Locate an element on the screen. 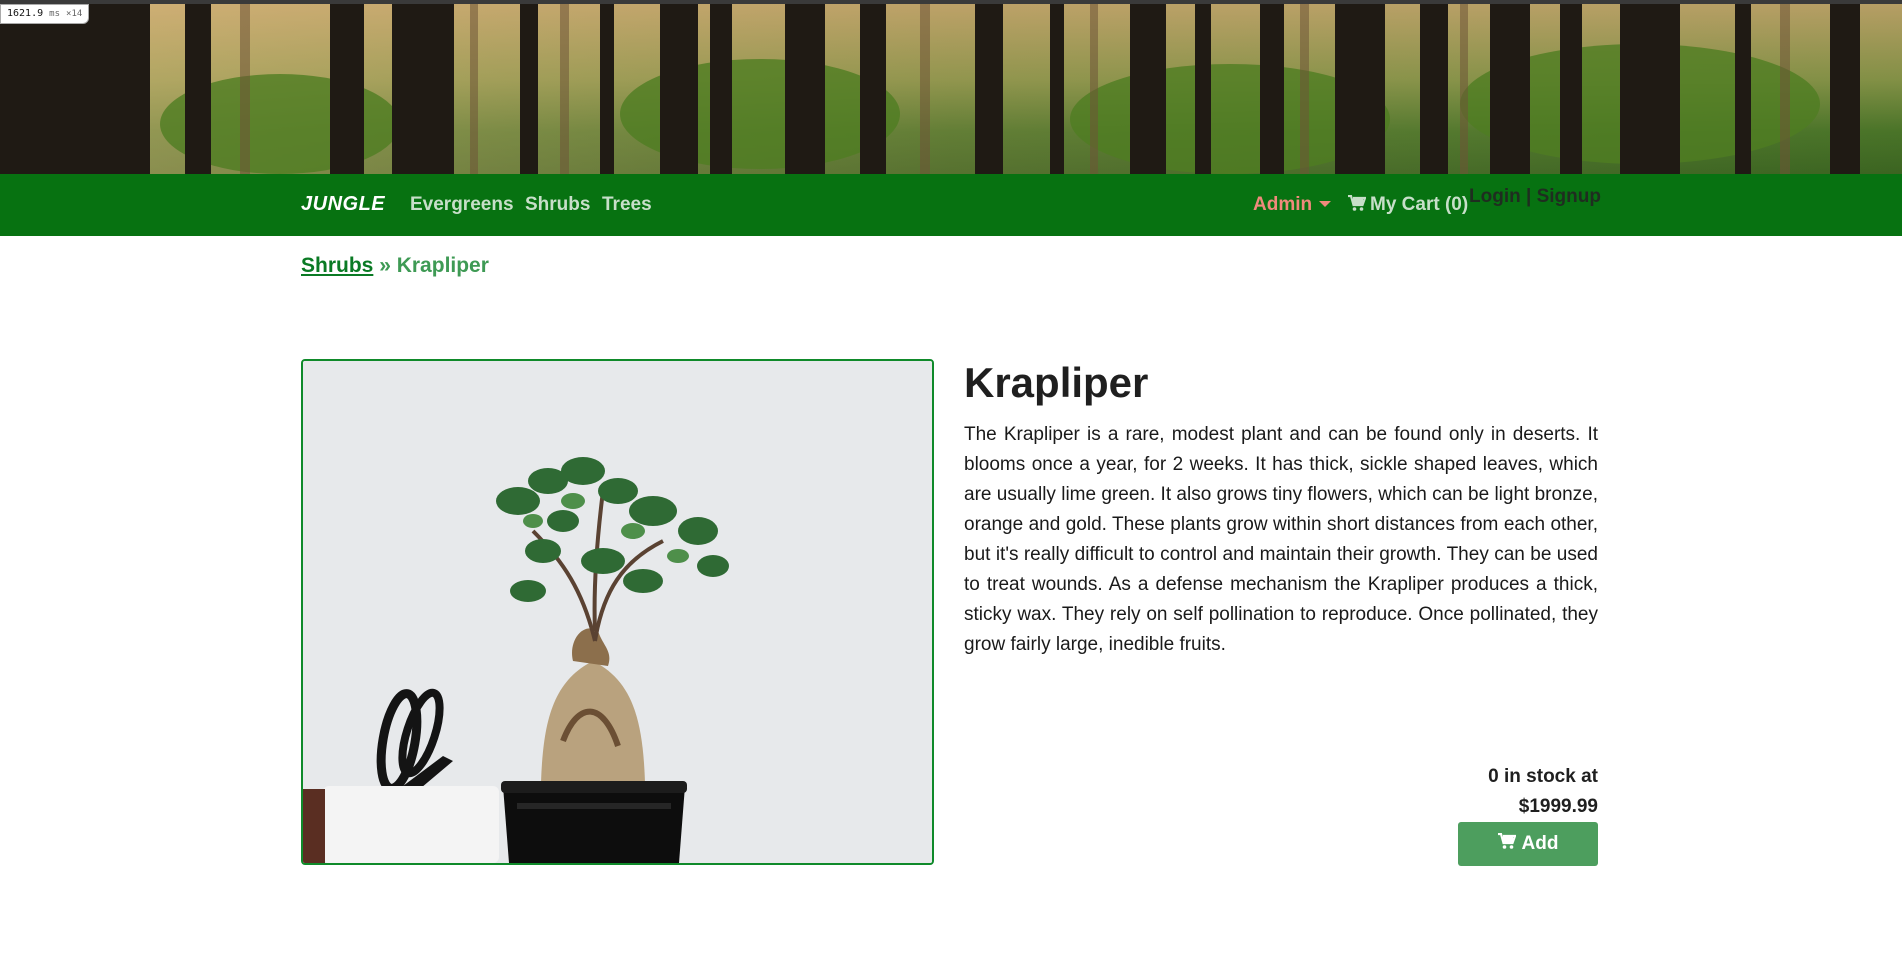 This screenshot has width=1902, height=977. breadcrumb-category-link: Shrubs is located at coordinates (337, 265).